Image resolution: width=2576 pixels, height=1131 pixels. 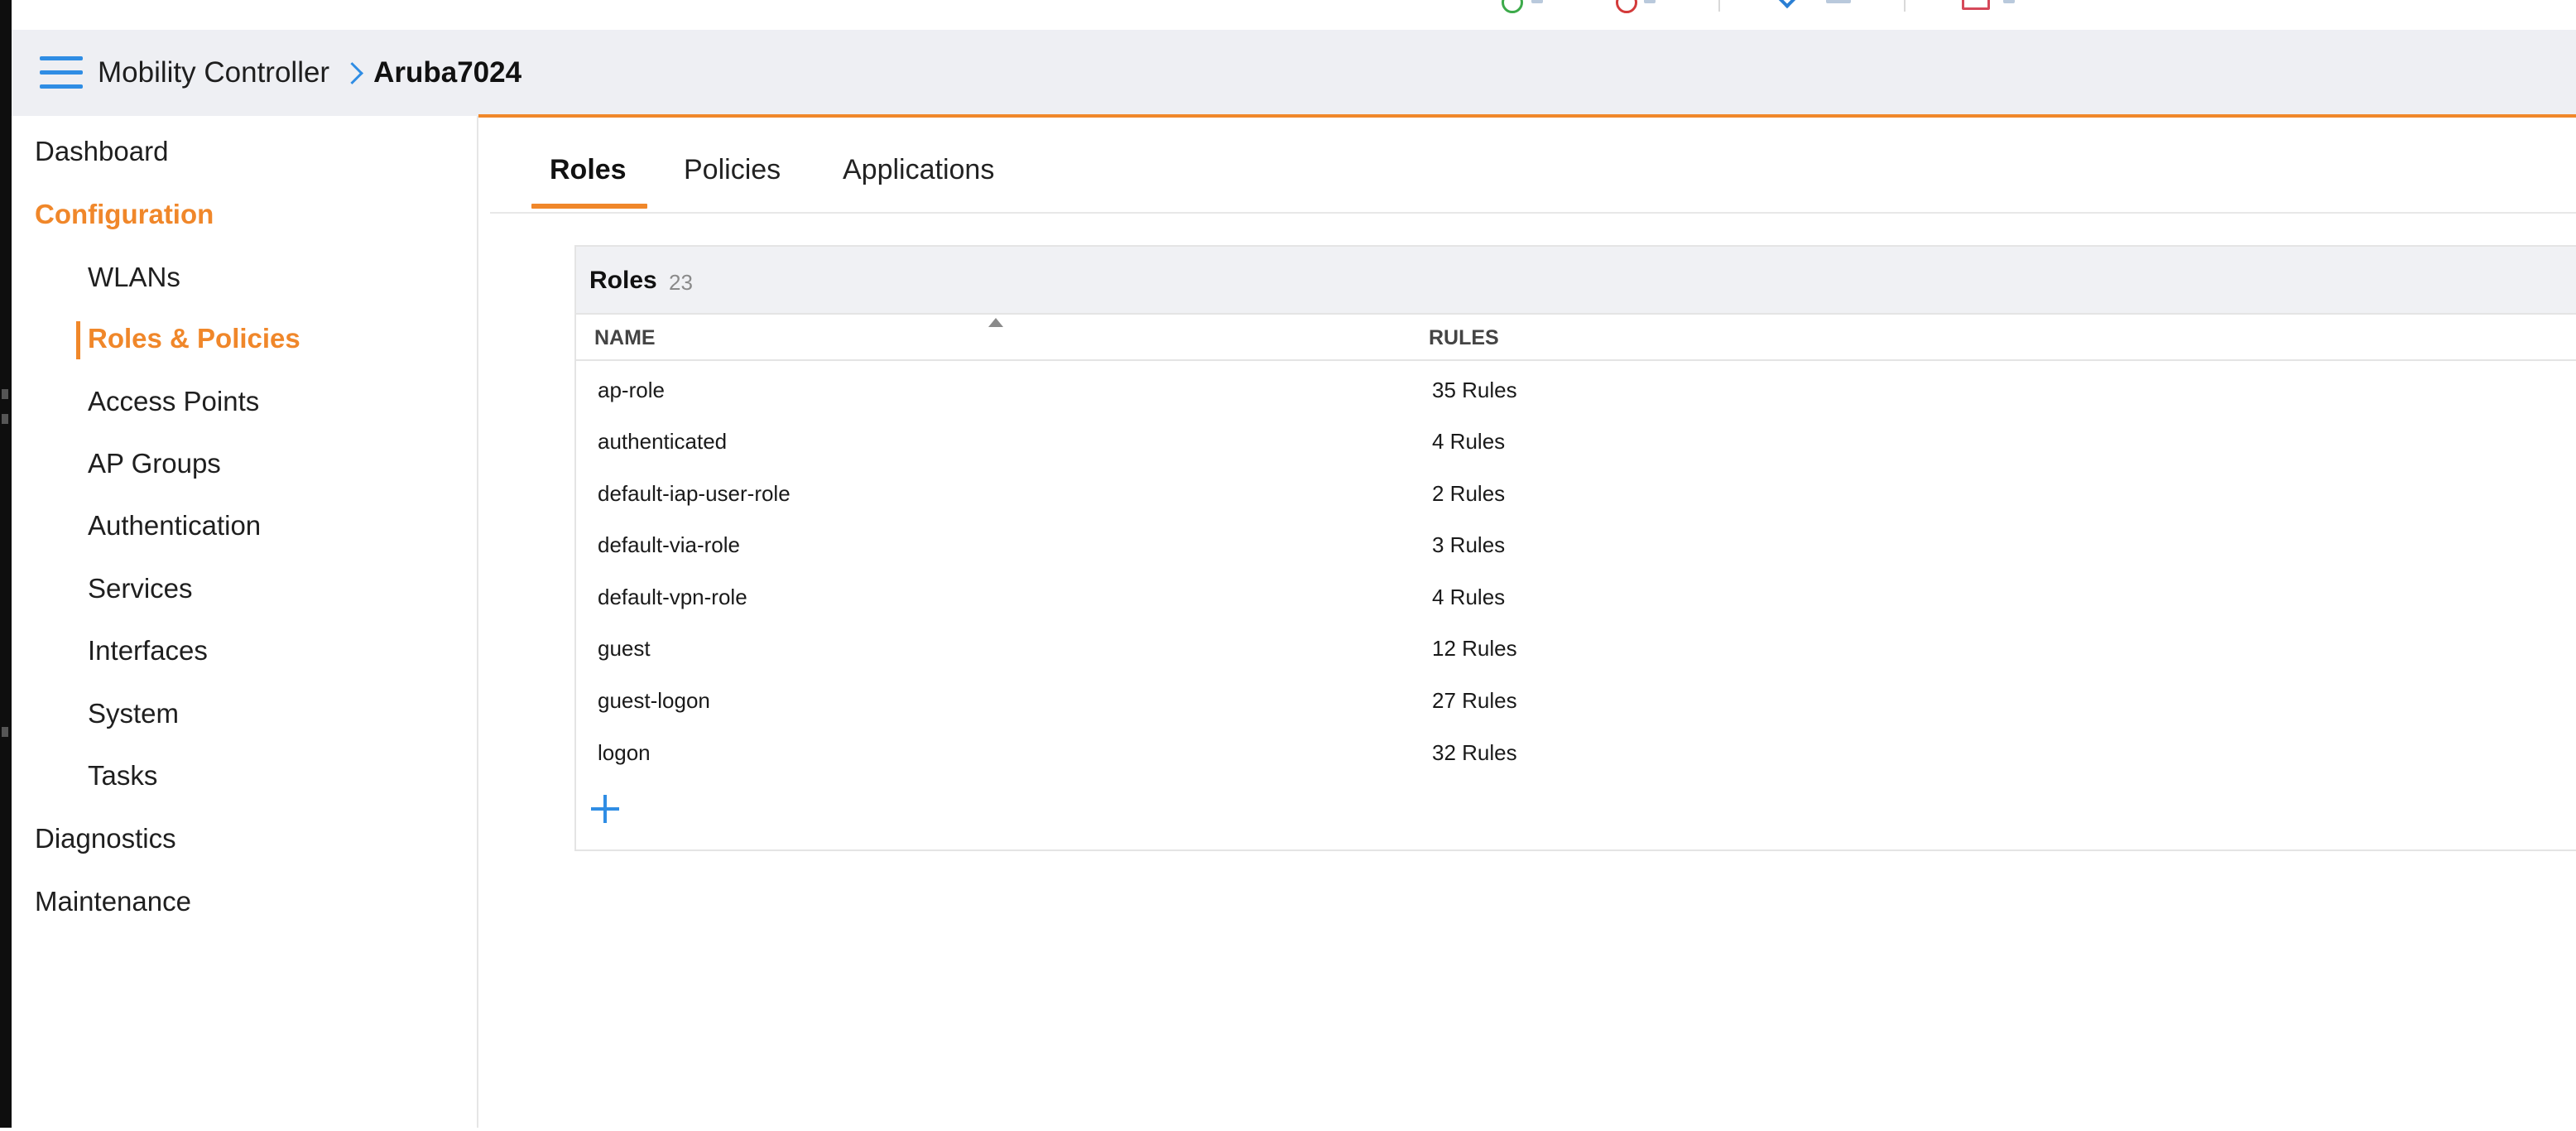 What do you see at coordinates (101, 152) in the screenshot?
I see `sidebar-item-dashboard: Dashboard` at bounding box center [101, 152].